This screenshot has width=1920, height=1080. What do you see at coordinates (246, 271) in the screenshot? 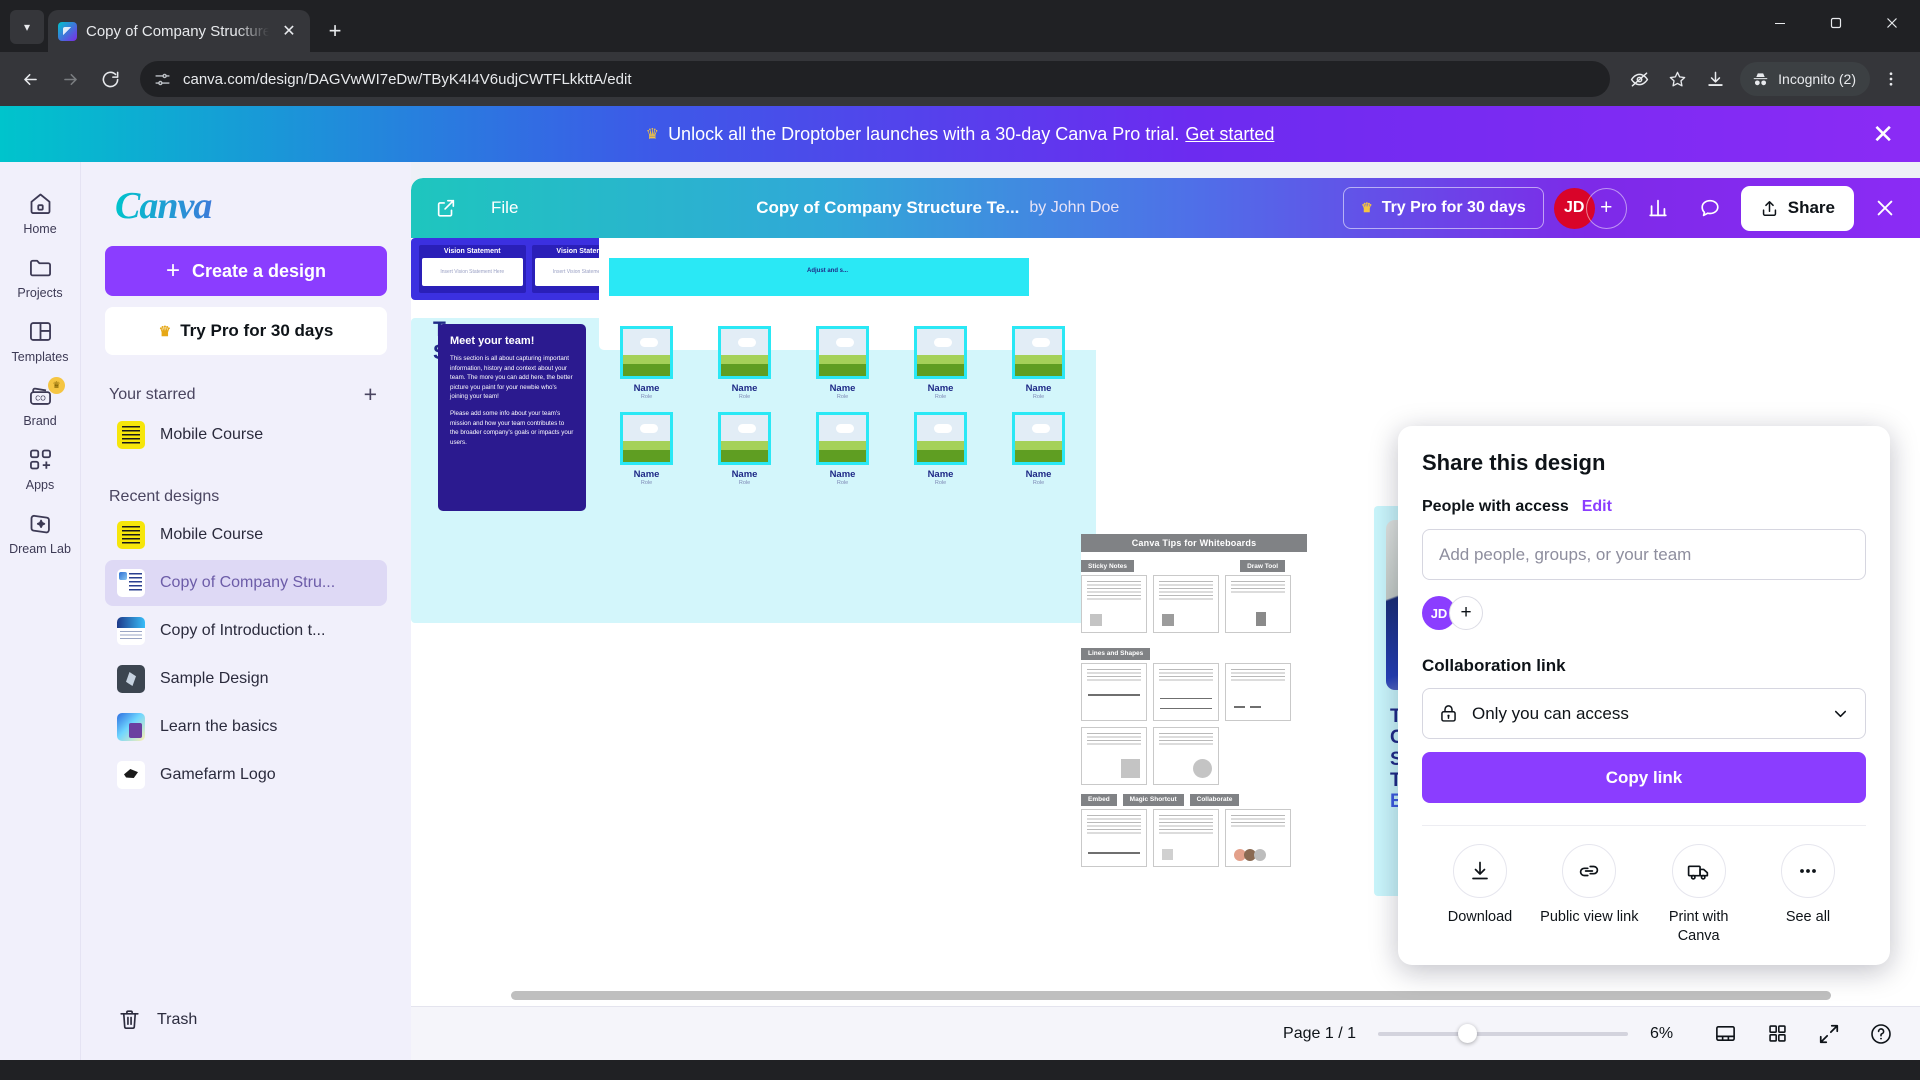
I see `create-a-design-button: + Create a design` at bounding box center [246, 271].